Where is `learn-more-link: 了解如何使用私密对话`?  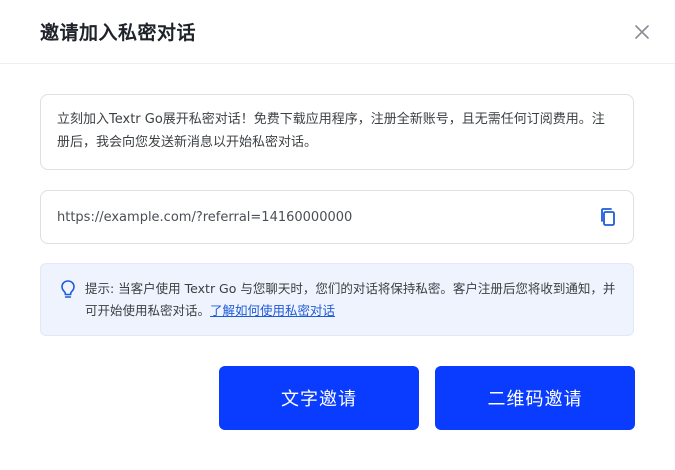
learn-more-link: 了解如何使用私密对话 is located at coordinates (272, 310).